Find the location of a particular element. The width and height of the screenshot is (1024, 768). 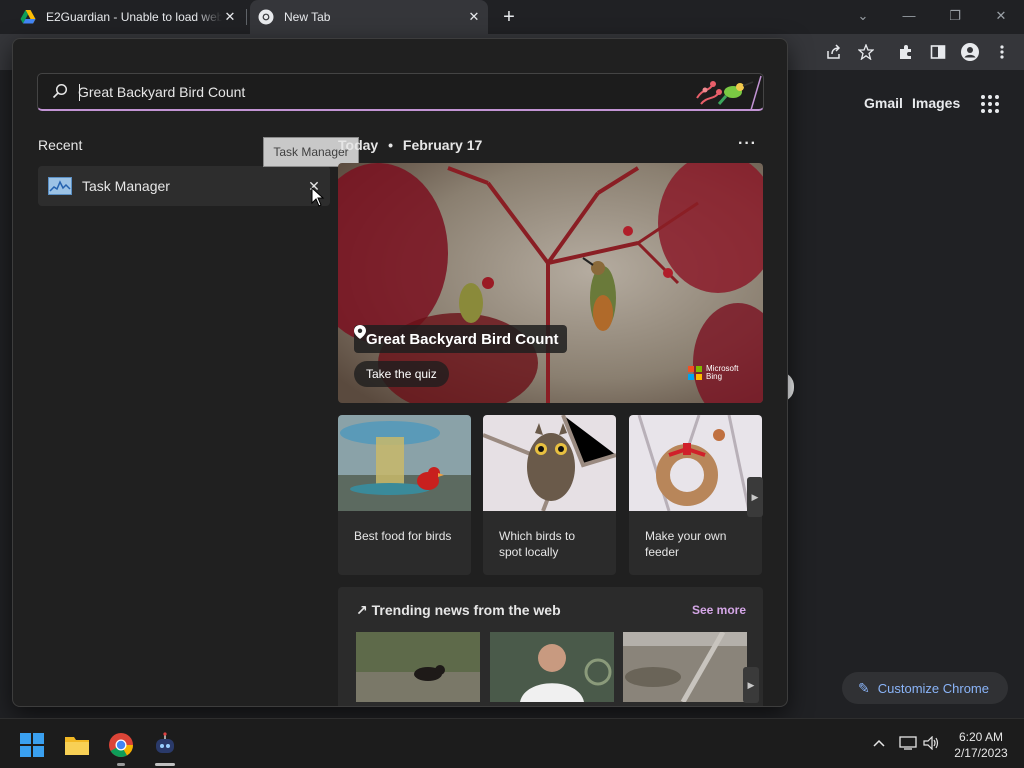

today-label: Today is located at coordinates (358, 145).